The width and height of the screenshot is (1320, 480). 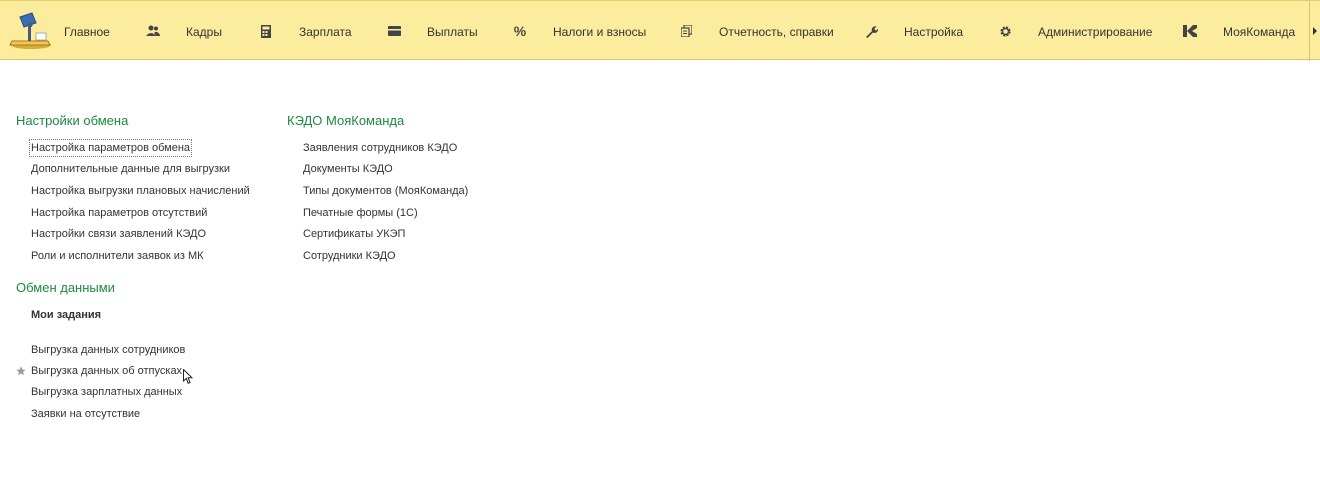 What do you see at coordinates (106, 371) in the screenshot?
I see `cmd-export-vacations: Выгрузка данных об отпусках` at bounding box center [106, 371].